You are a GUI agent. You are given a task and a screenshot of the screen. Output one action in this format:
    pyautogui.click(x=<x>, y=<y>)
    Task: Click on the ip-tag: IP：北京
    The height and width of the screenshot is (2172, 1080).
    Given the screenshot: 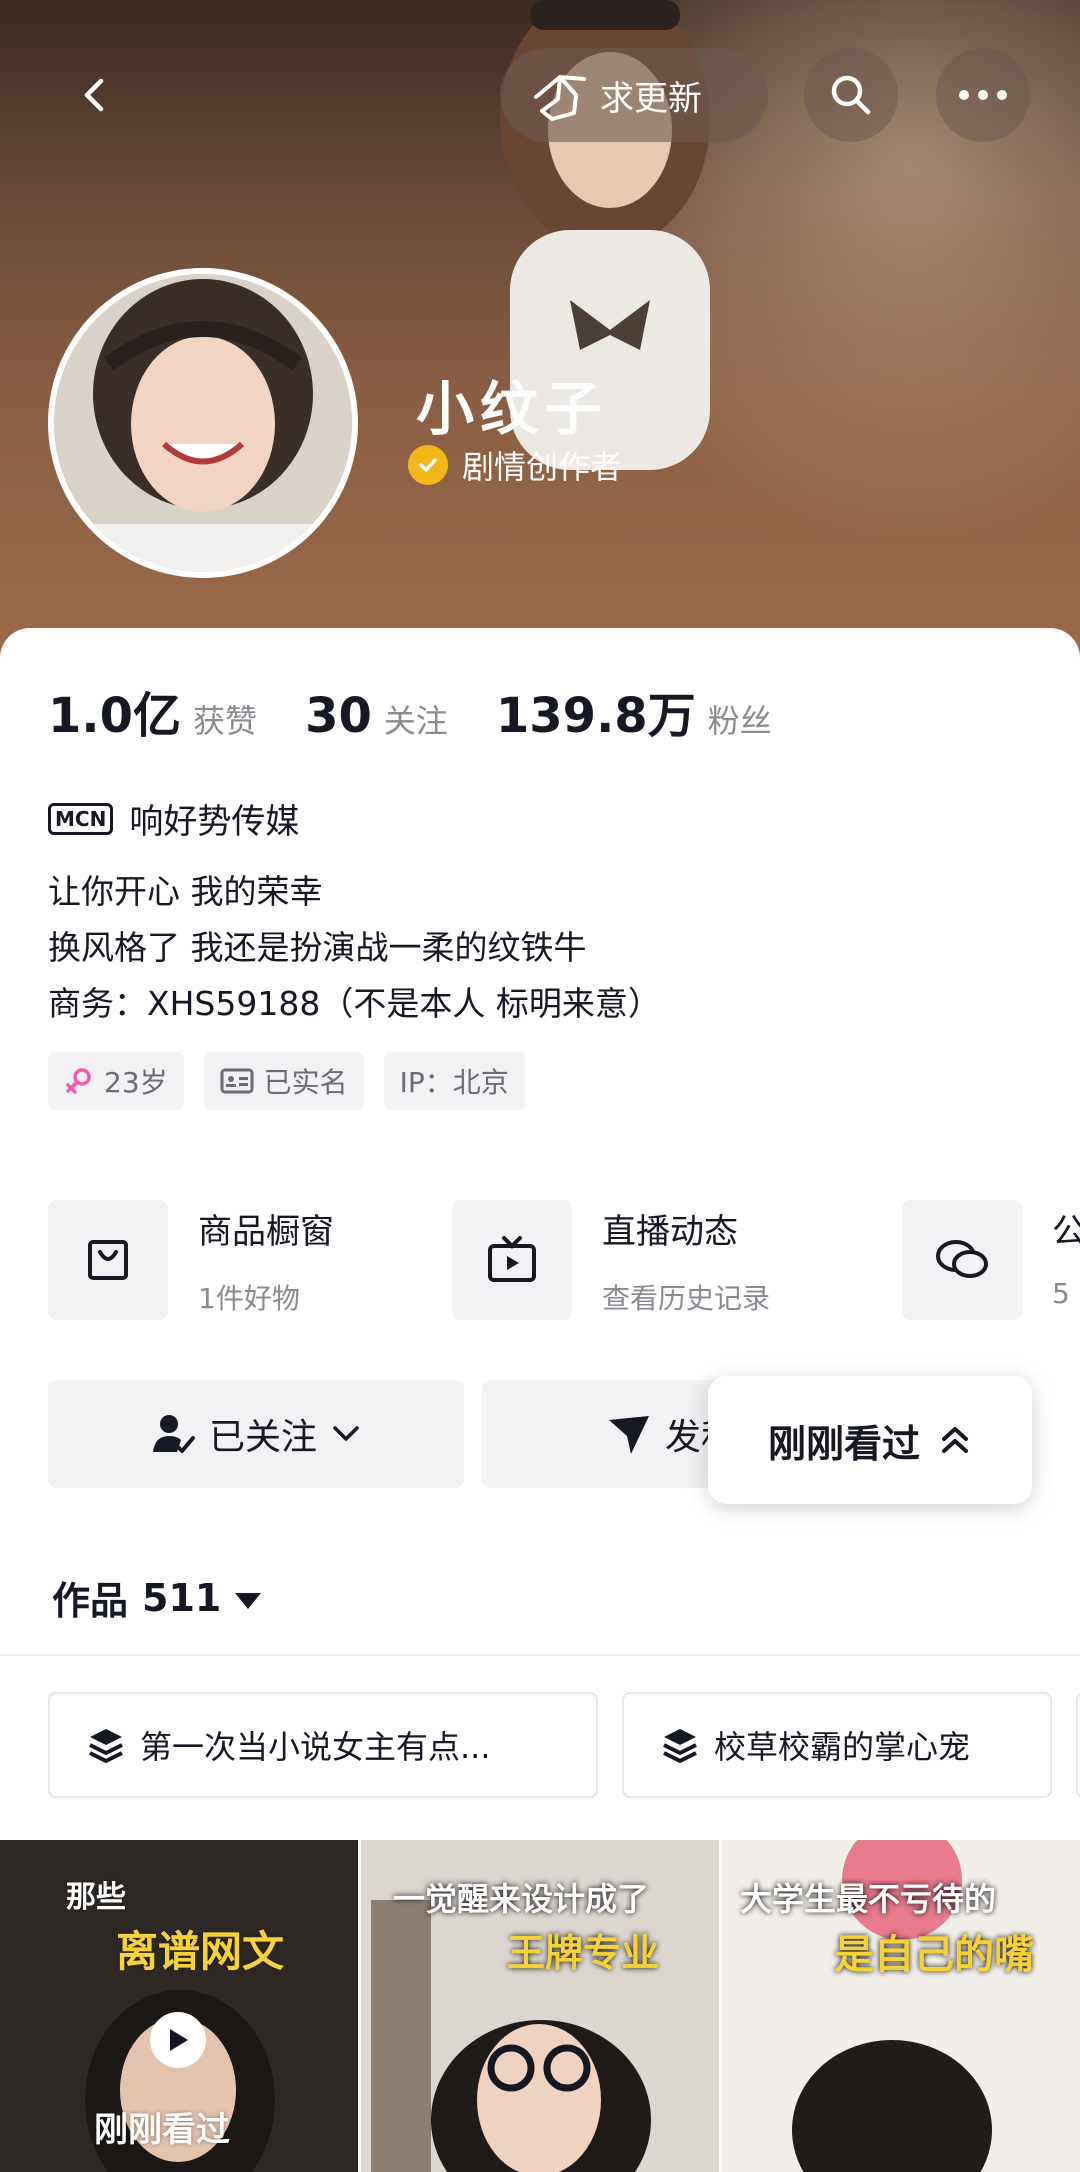 What is the action you would take?
    pyautogui.click(x=454, y=1081)
    